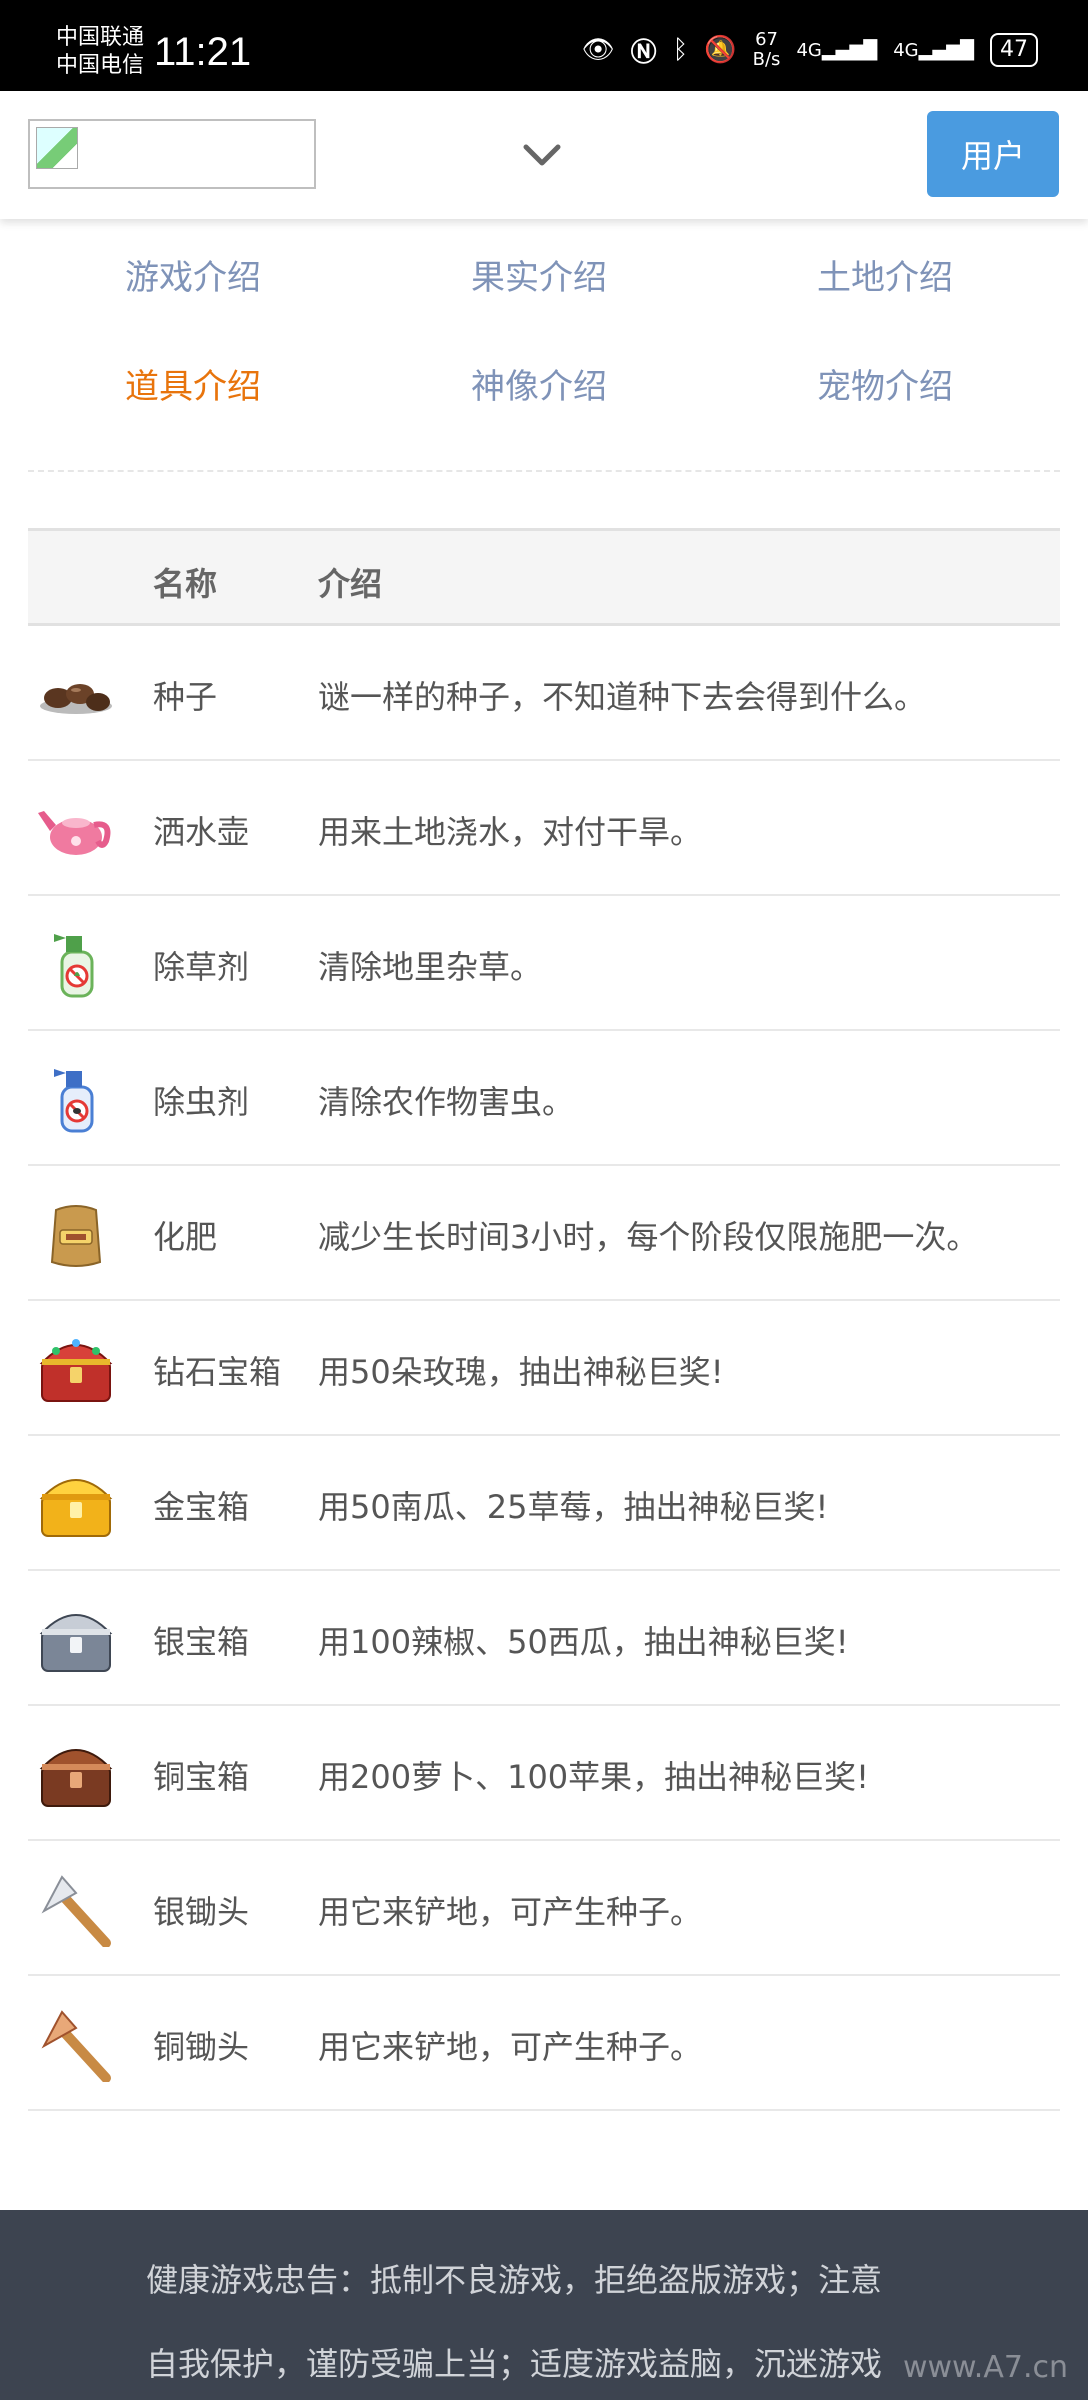 The image size is (1088, 2400). What do you see at coordinates (100, 65) in the screenshot?
I see `carrier-2: 中国电信` at bounding box center [100, 65].